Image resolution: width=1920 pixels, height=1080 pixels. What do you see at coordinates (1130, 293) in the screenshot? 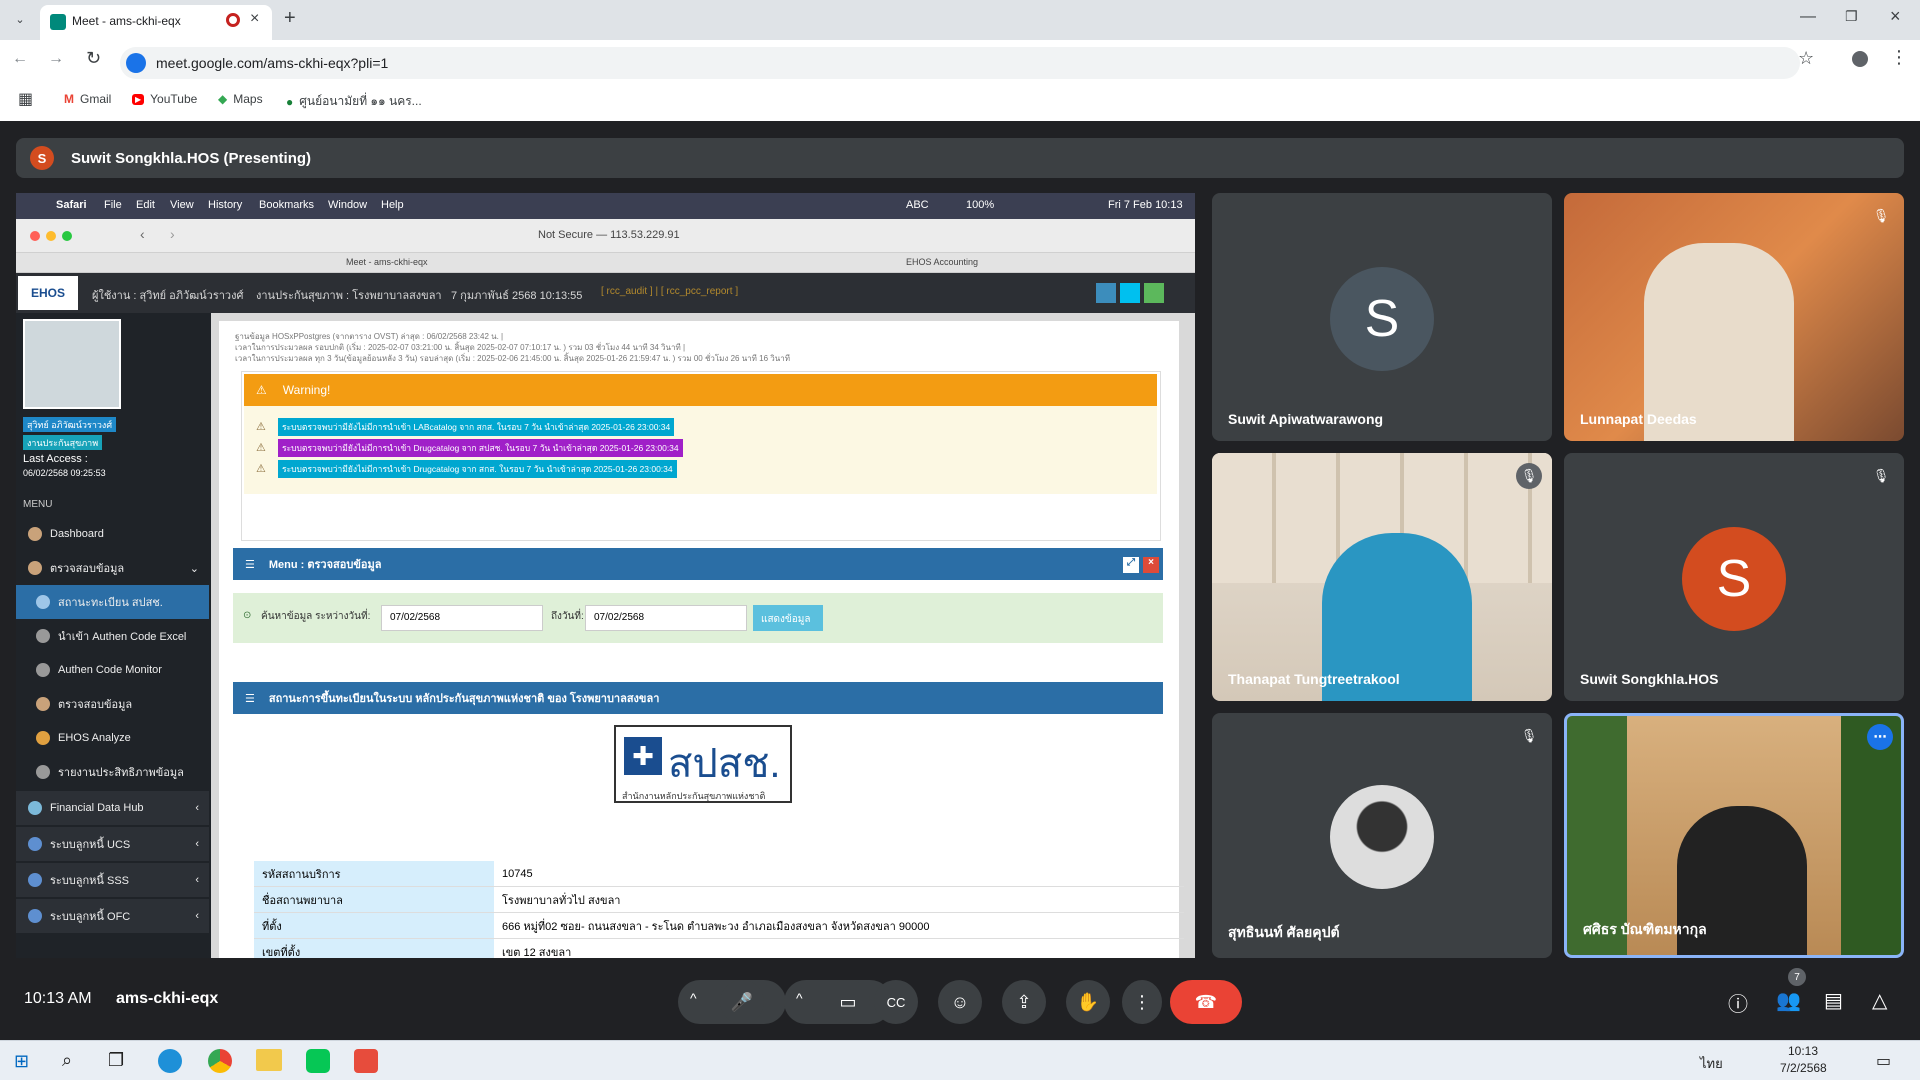
I see `header-info-icon` at bounding box center [1130, 293].